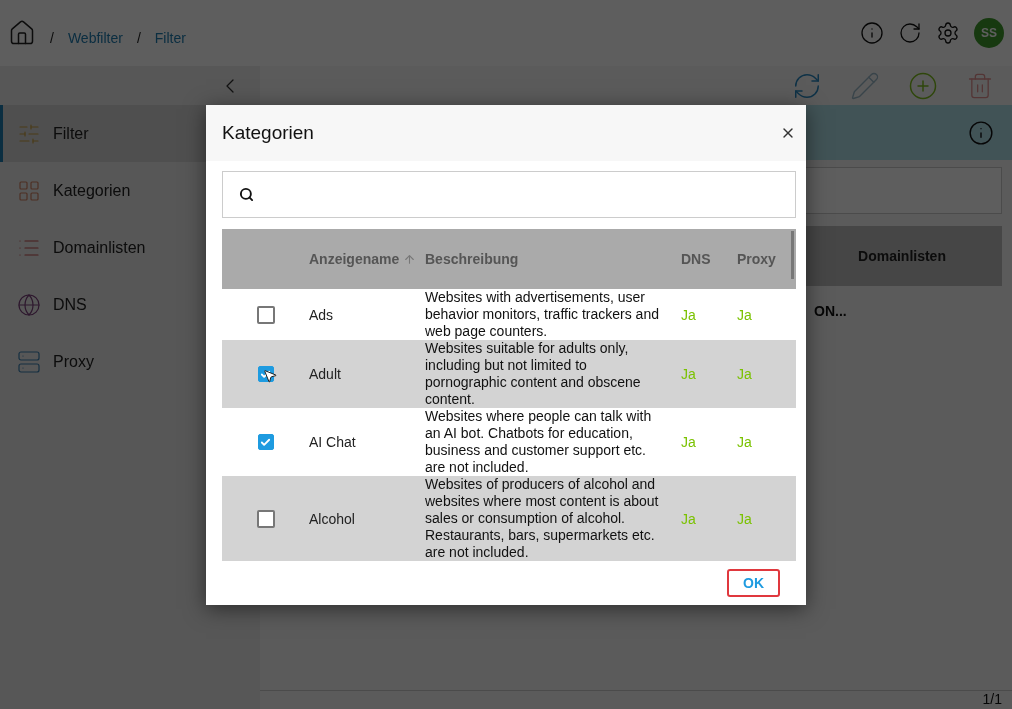 This screenshot has height=709, width=1012. Describe the element at coordinates (910, 33) in the screenshot. I see `refresh-icon` at that location.